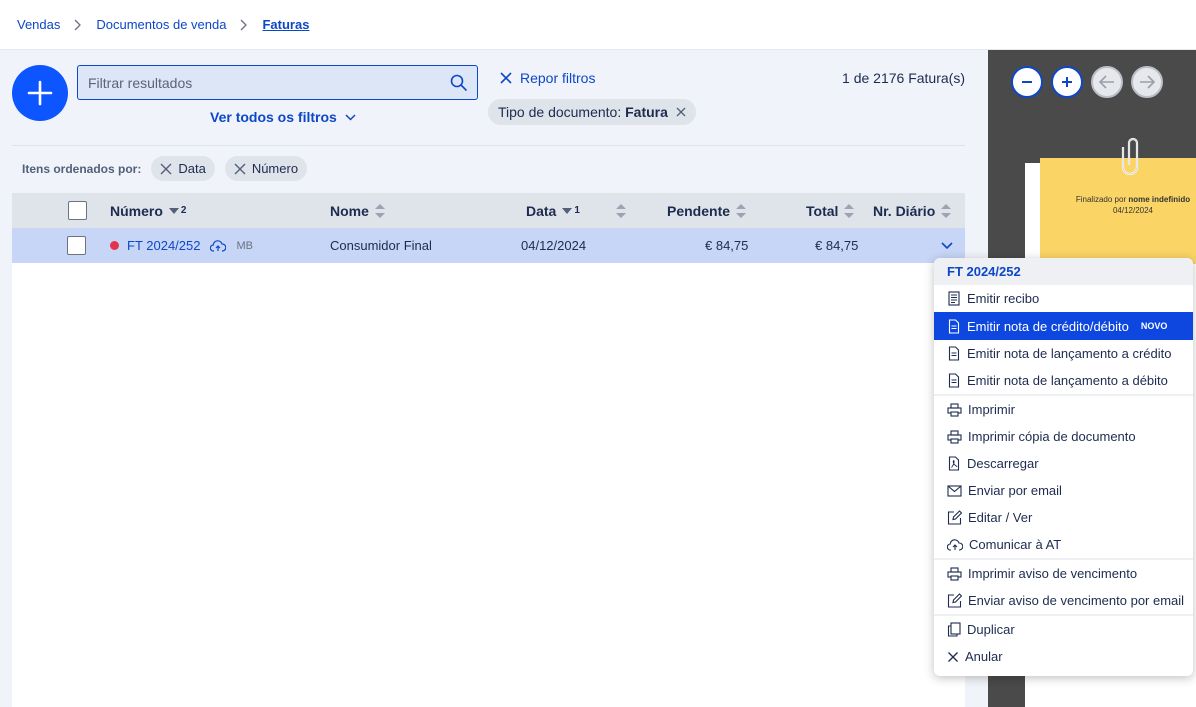 The height and width of the screenshot is (707, 1196). Describe the element at coordinates (681, 112) in the screenshot. I see `remove-filter-icon` at that location.